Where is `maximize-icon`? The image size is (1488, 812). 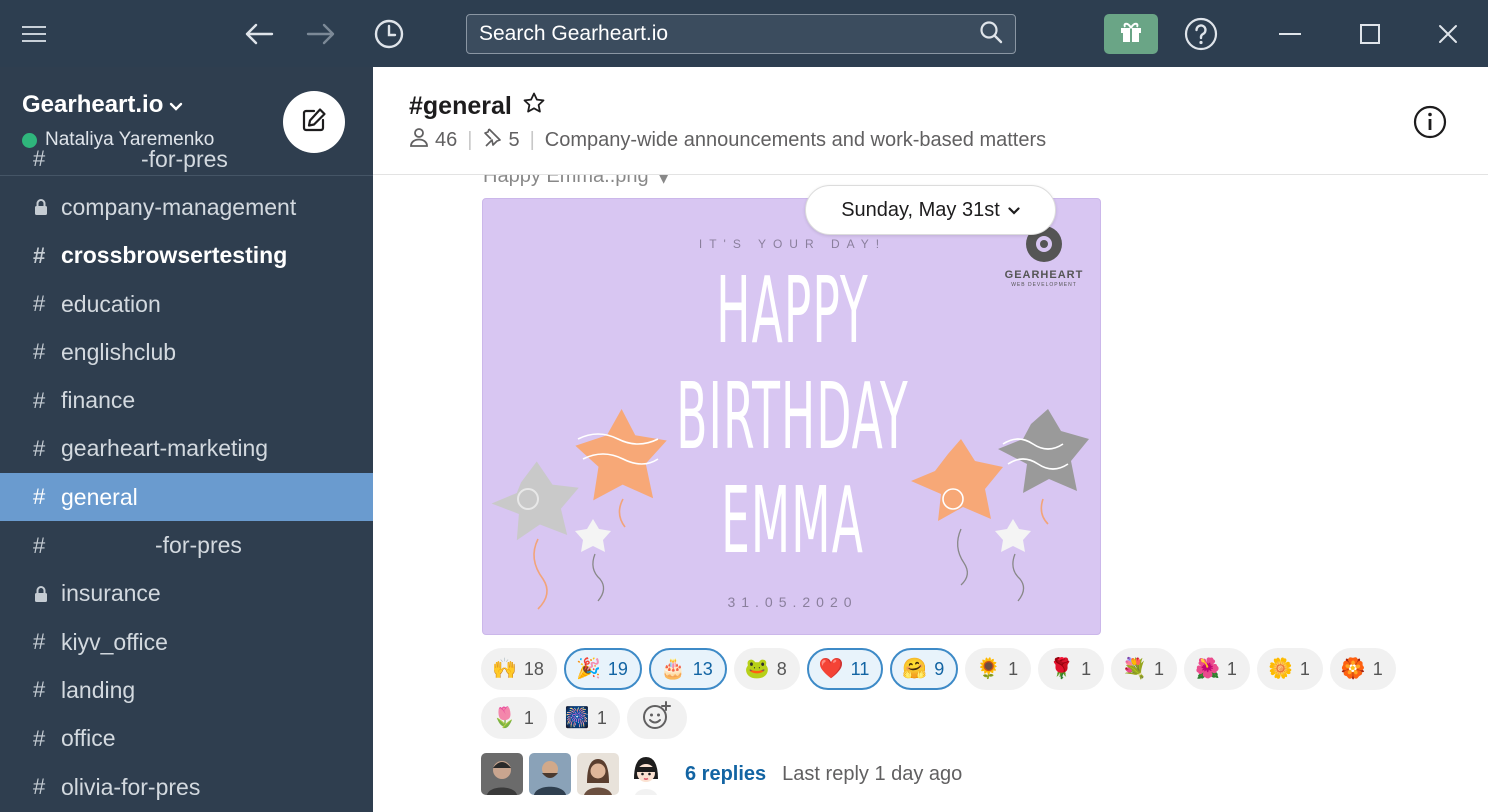
maximize-icon is located at coordinates (1370, 34).